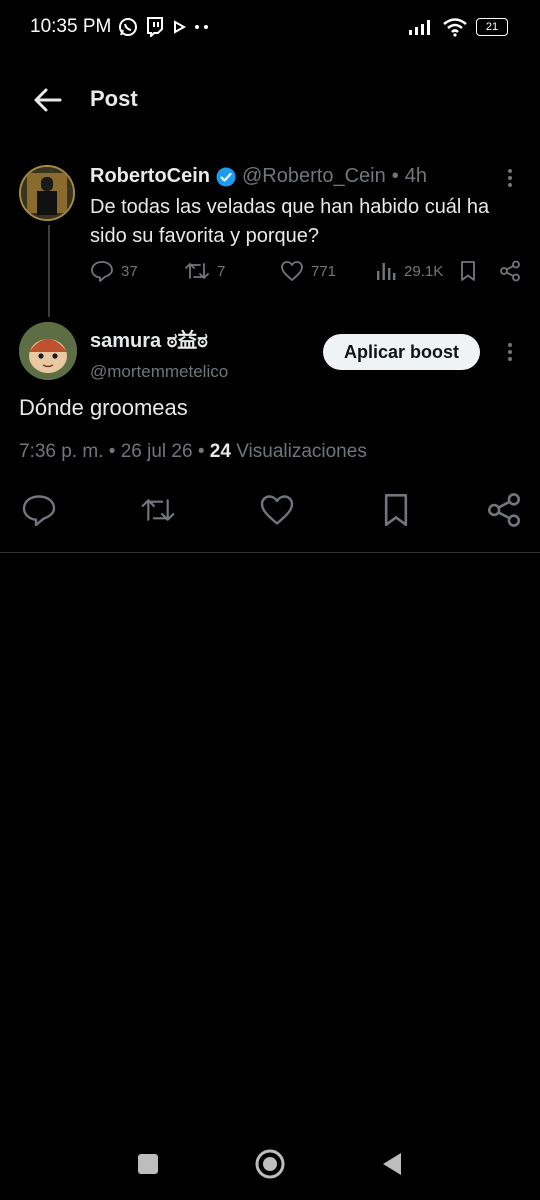 This screenshot has width=540, height=1200. I want to click on main-bookmark-button, so click(396, 510).